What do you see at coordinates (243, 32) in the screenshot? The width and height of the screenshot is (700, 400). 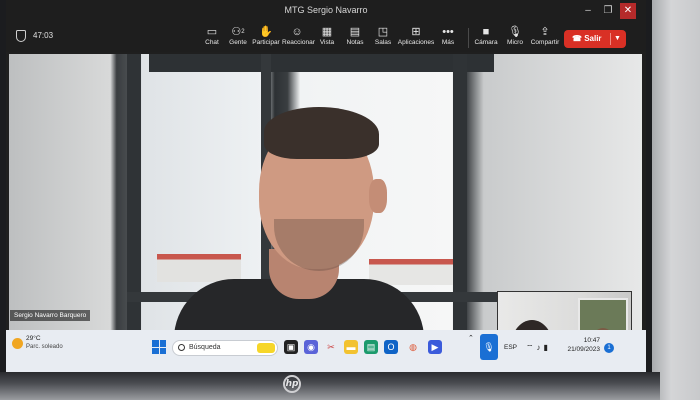 I see `people-count-badge: 2` at bounding box center [243, 32].